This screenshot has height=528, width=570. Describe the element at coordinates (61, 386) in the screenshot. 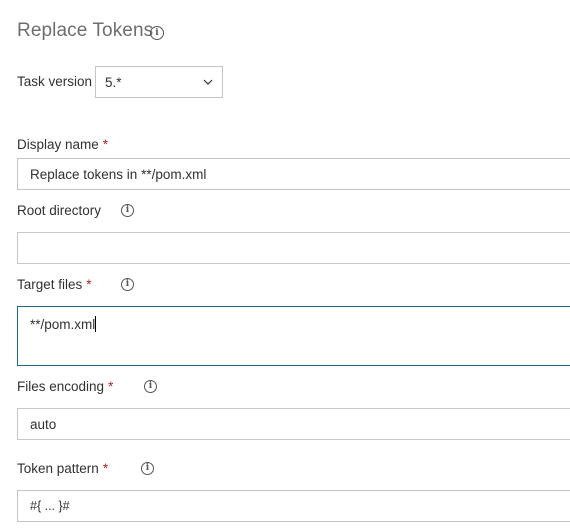

I see `files-encoding-label-text: Files encoding` at that location.